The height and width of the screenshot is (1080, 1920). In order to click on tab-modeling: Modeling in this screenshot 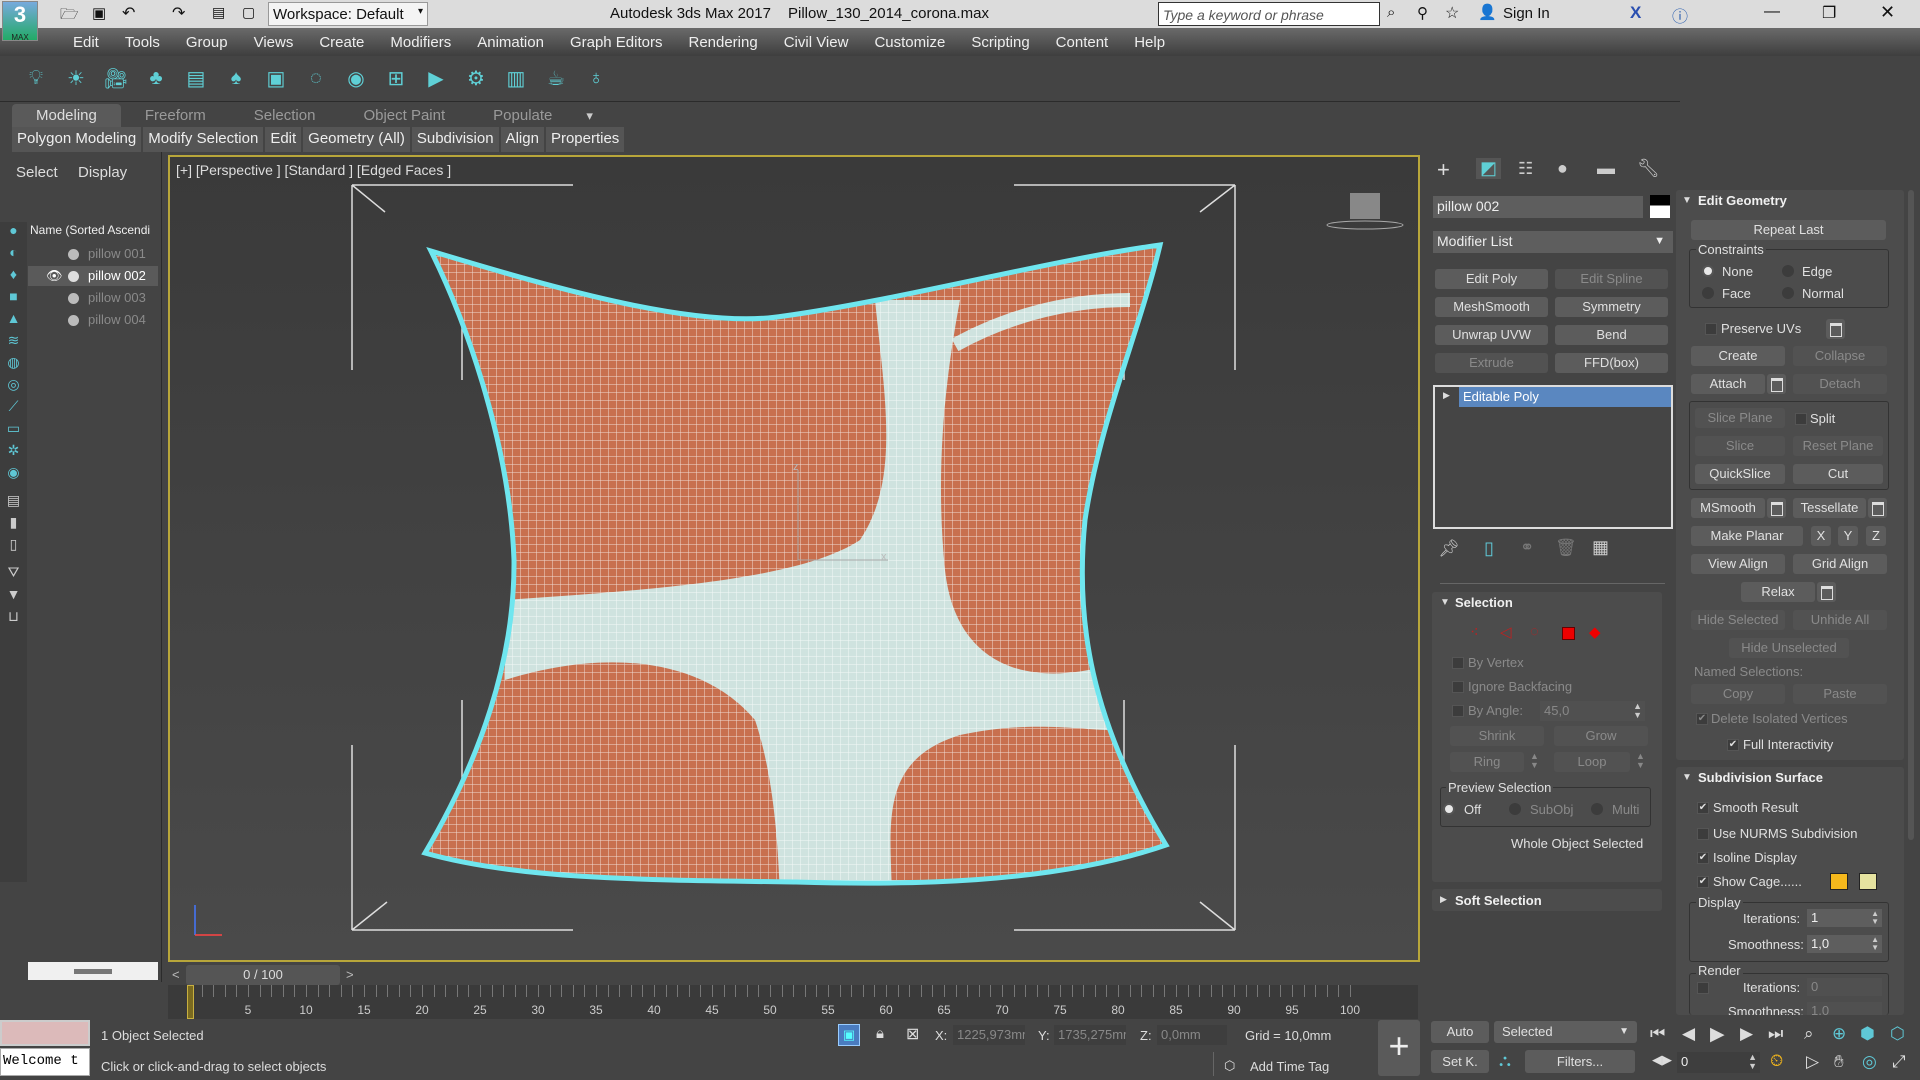, I will do `click(66, 115)`.